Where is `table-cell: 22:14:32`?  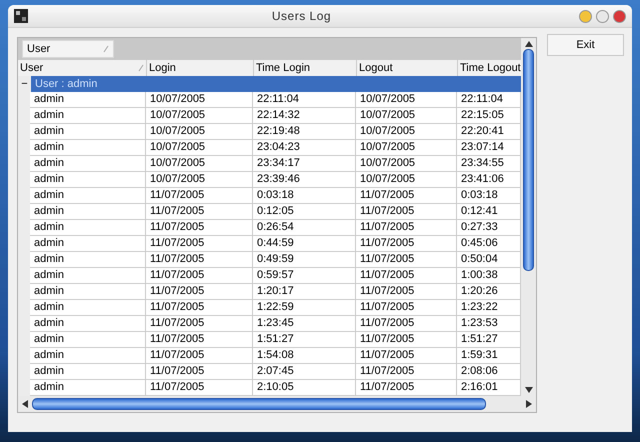 table-cell: 22:14:32 is located at coordinates (304, 116).